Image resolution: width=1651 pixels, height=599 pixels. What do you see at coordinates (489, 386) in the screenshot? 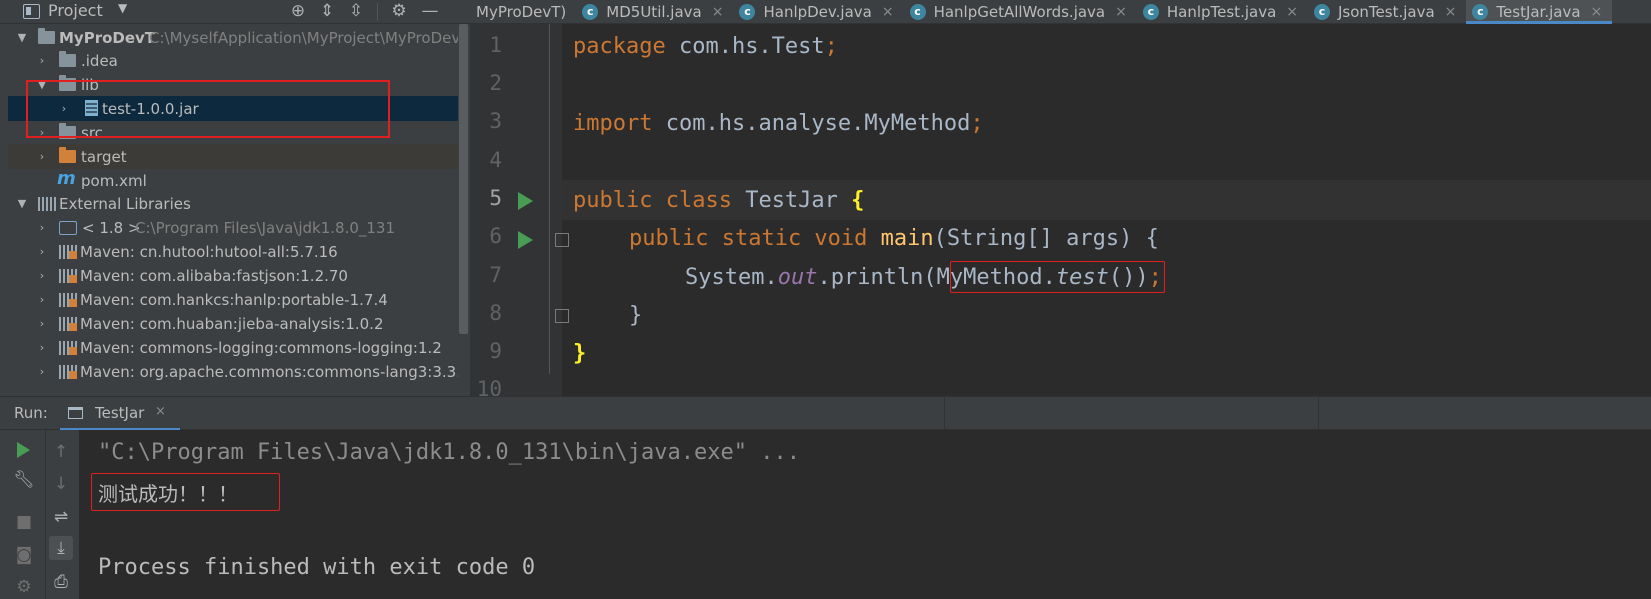
I see `line-number: 10` at bounding box center [489, 386].